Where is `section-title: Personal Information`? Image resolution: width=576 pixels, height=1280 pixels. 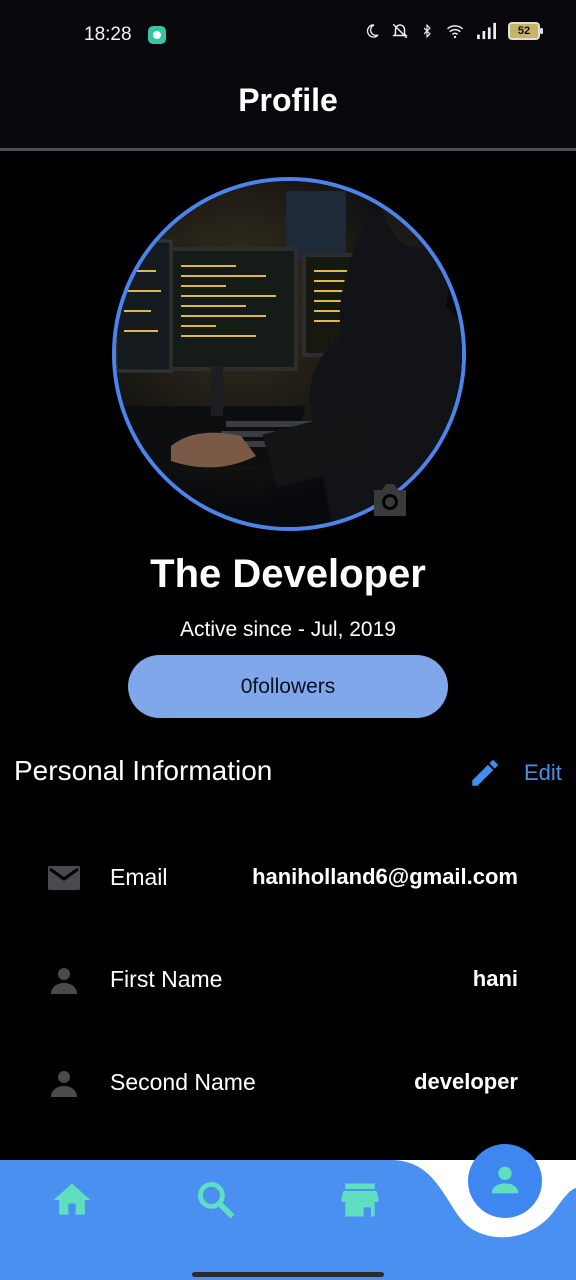 section-title: Personal Information is located at coordinates (143, 770).